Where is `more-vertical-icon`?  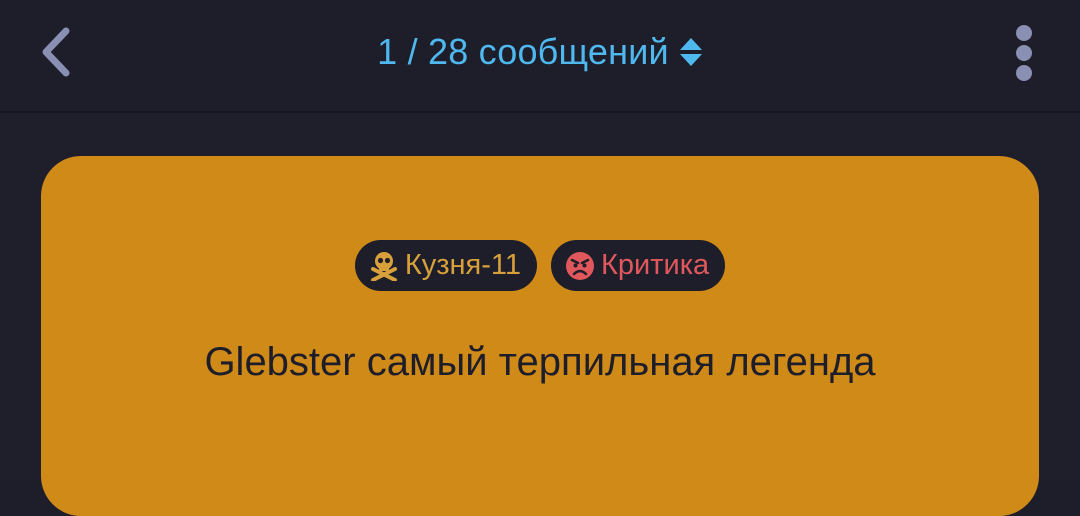
more-vertical-icon is located at coordinates (1024, 53).